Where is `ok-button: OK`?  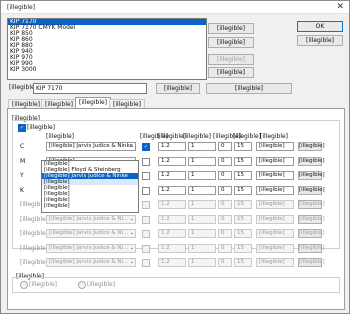 ok-button: OK is located at coordinates (320, 26).